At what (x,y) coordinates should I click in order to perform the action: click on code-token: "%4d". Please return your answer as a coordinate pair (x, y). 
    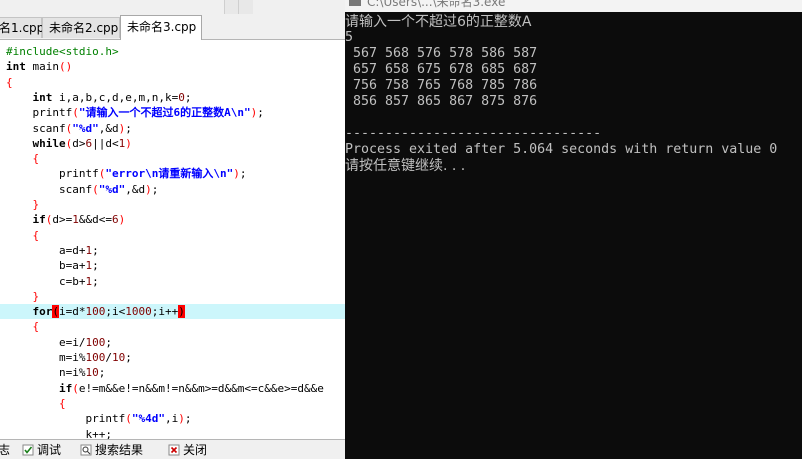
    Looking at the image, I should click on (148, 419).